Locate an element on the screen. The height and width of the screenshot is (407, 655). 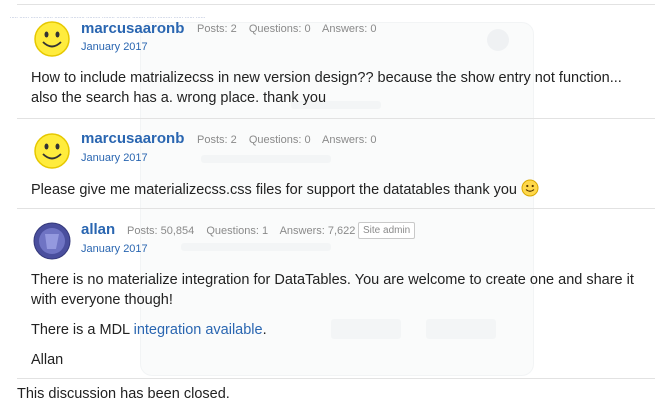
smiley-emoji-icon is located at coordinates (530, 188).